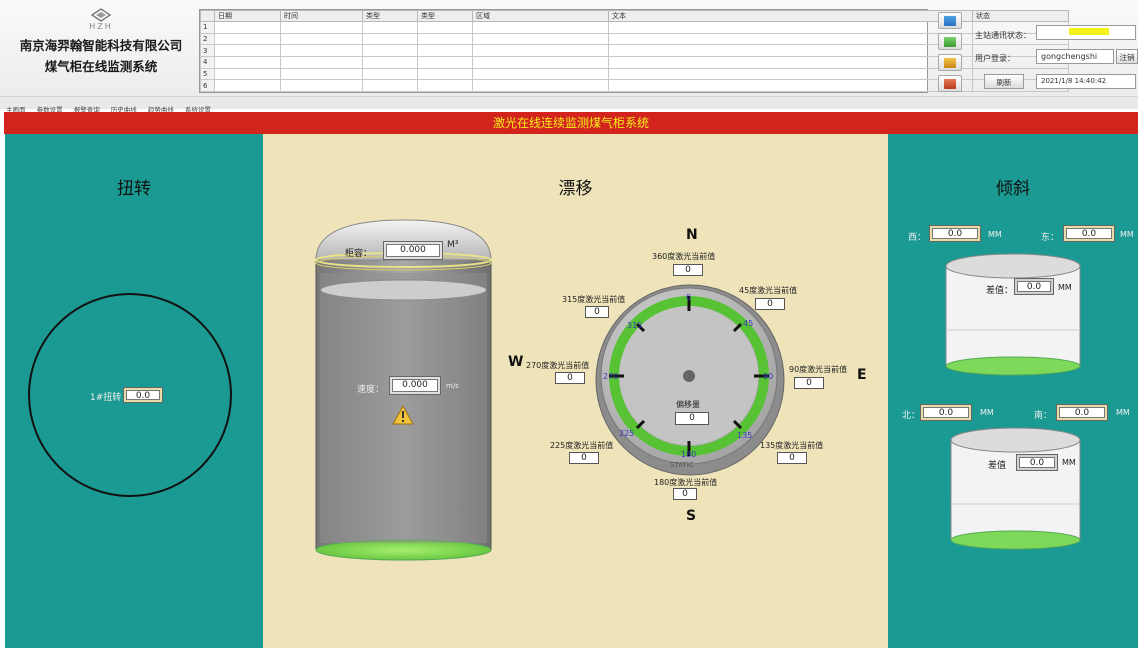 The image size is (1138, 648). What do you see at coordinates (1123, 412) in the screenshot?
I see `south-unit: MM` at bounding box center [1123, 412].